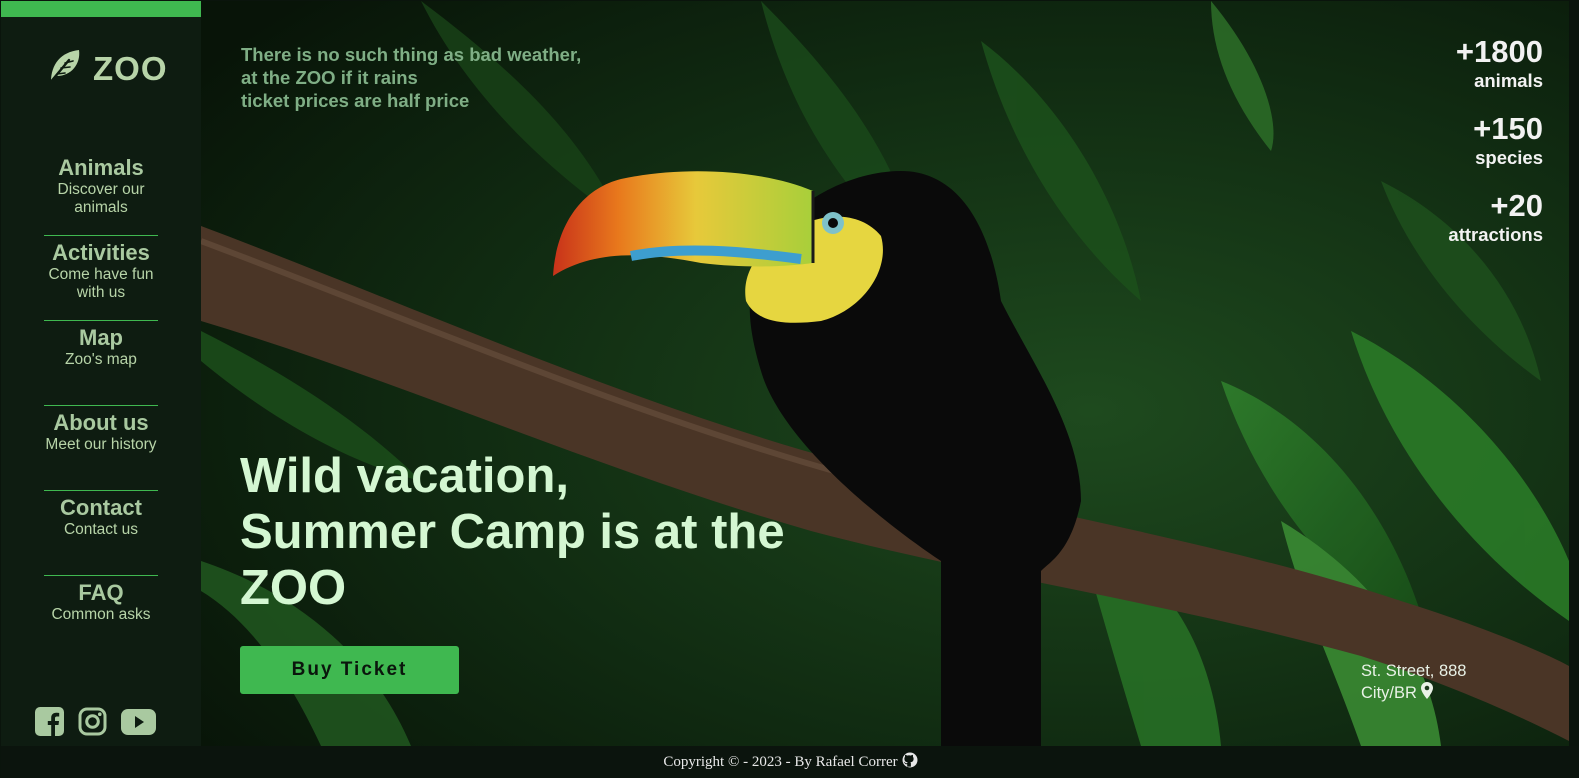  I want to click on hero-headline: Wild vacation, Summer Camp is at the ZOO, so click(590, 532).